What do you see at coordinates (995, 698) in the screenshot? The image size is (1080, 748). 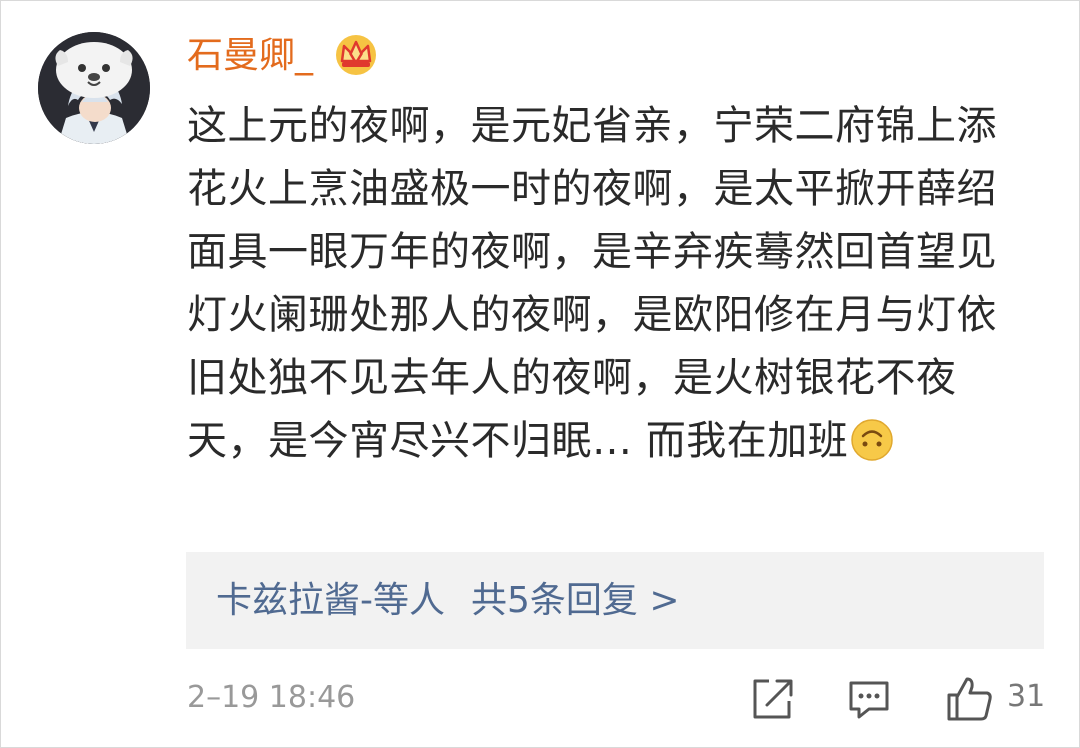 I see `like-button: 31` at bounding box center [995, 698].